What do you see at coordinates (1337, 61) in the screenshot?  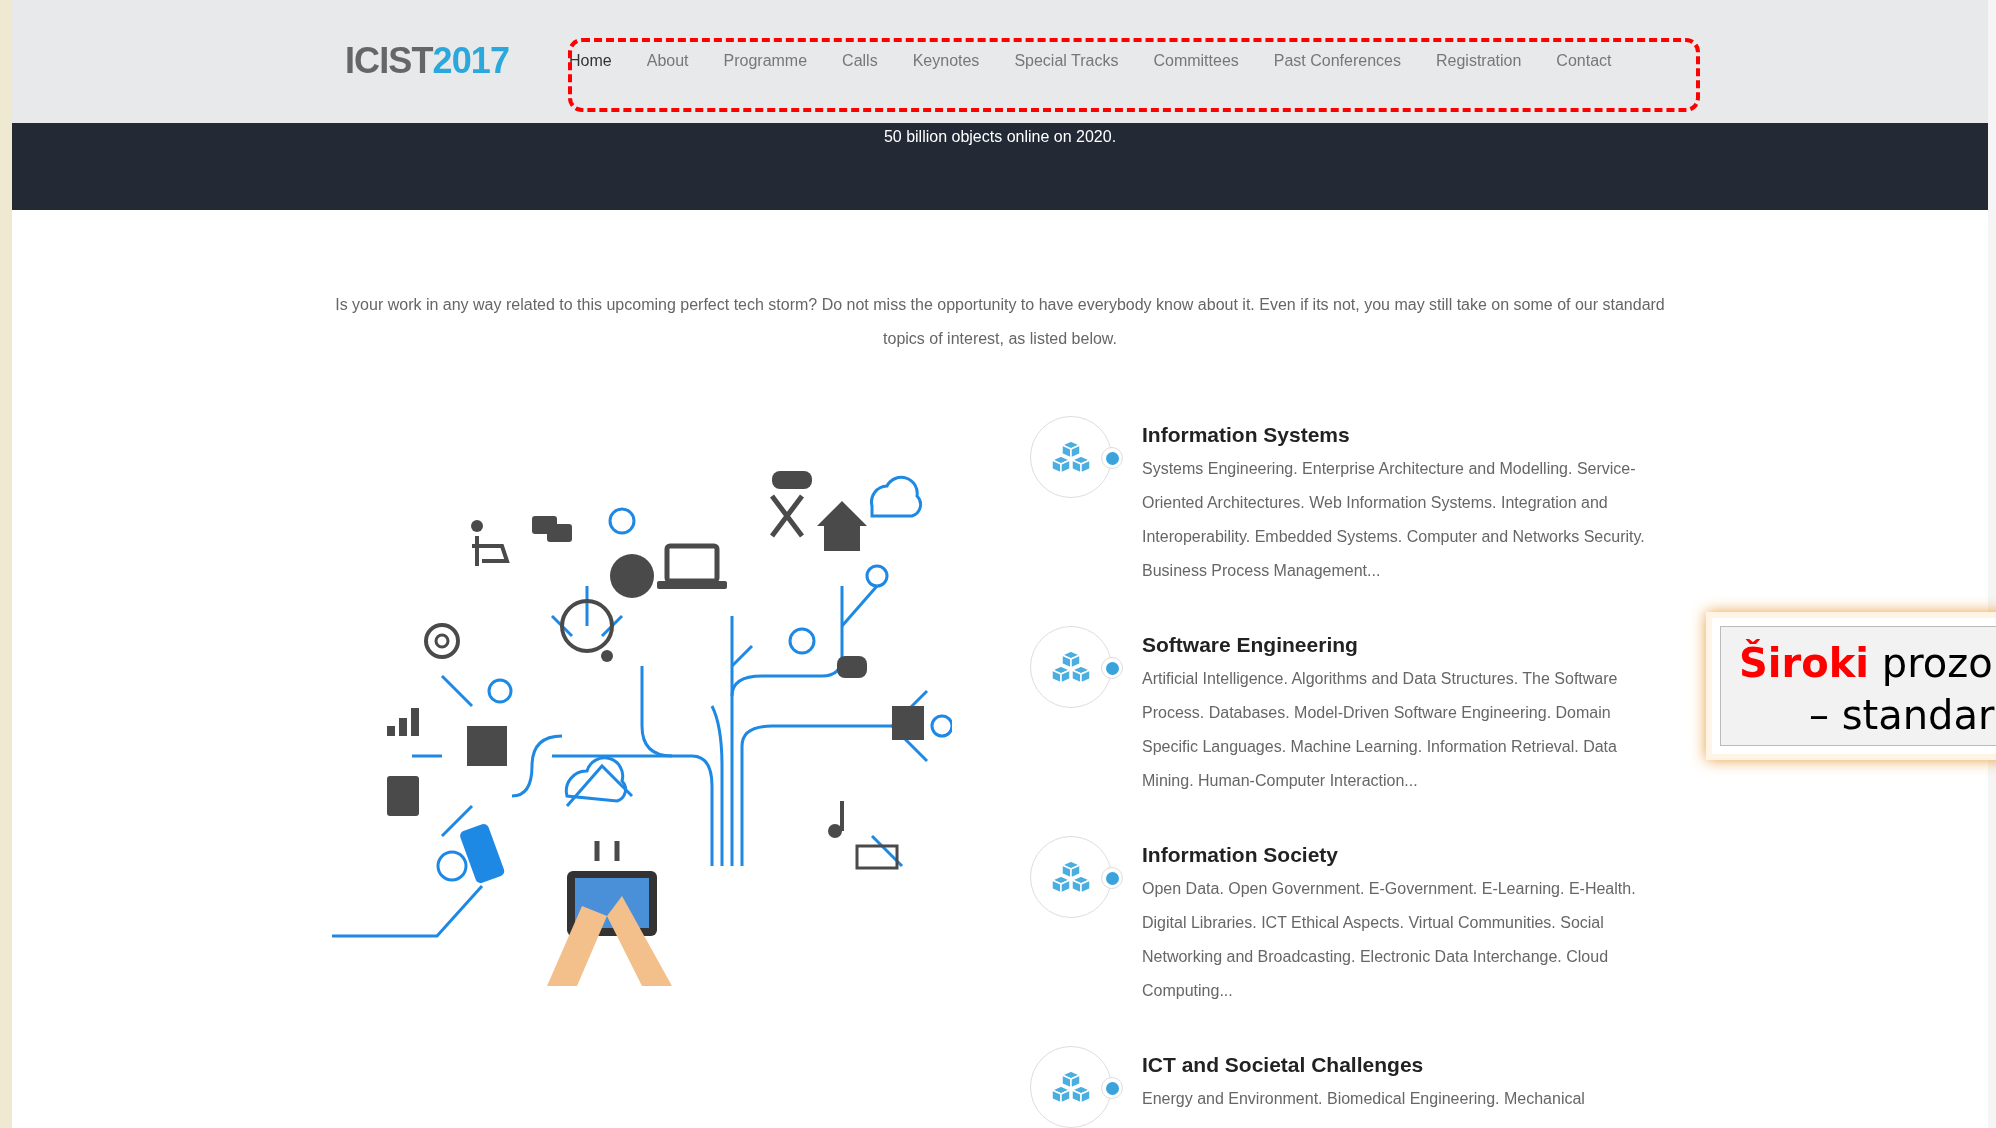 I see `nav-link: Past Conferences` at bounding box center [1337, 61].